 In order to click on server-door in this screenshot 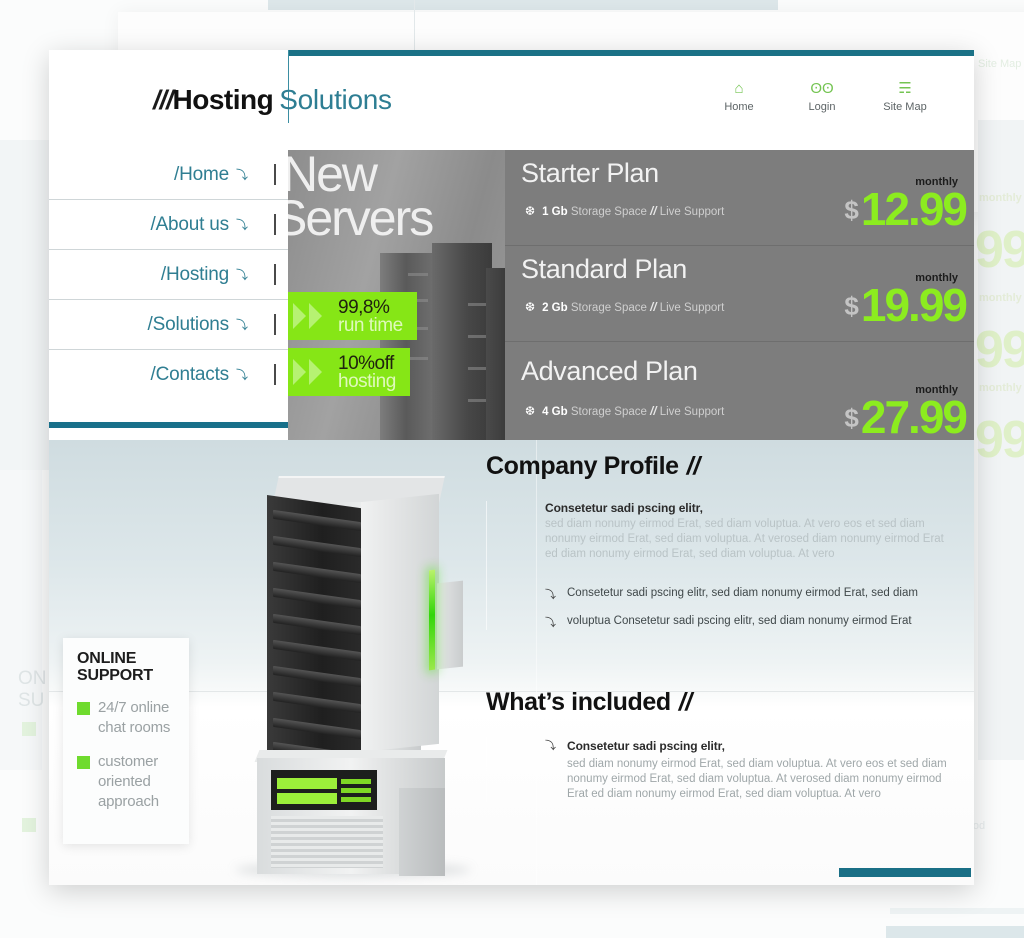, I will do `click(400, 623)`.